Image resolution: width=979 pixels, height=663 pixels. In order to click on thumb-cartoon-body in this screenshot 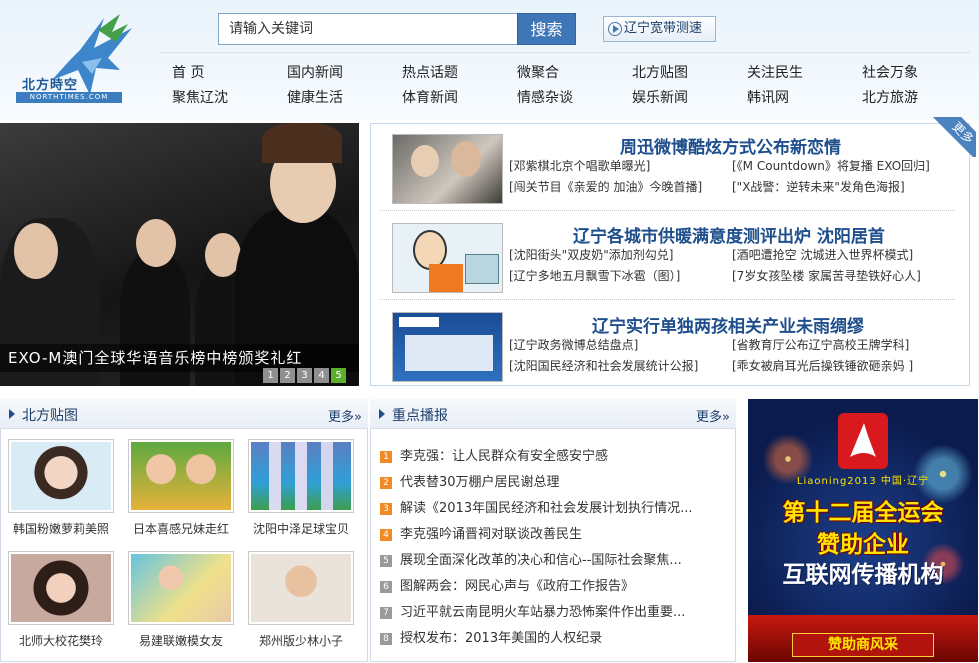, I will do `click(446, 278)`.